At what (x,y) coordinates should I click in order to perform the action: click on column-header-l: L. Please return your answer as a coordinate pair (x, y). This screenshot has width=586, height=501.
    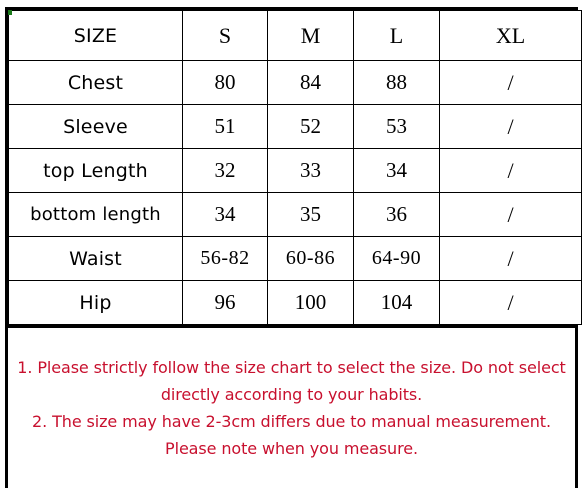
    Looking at the image, I should click on (396, 35).